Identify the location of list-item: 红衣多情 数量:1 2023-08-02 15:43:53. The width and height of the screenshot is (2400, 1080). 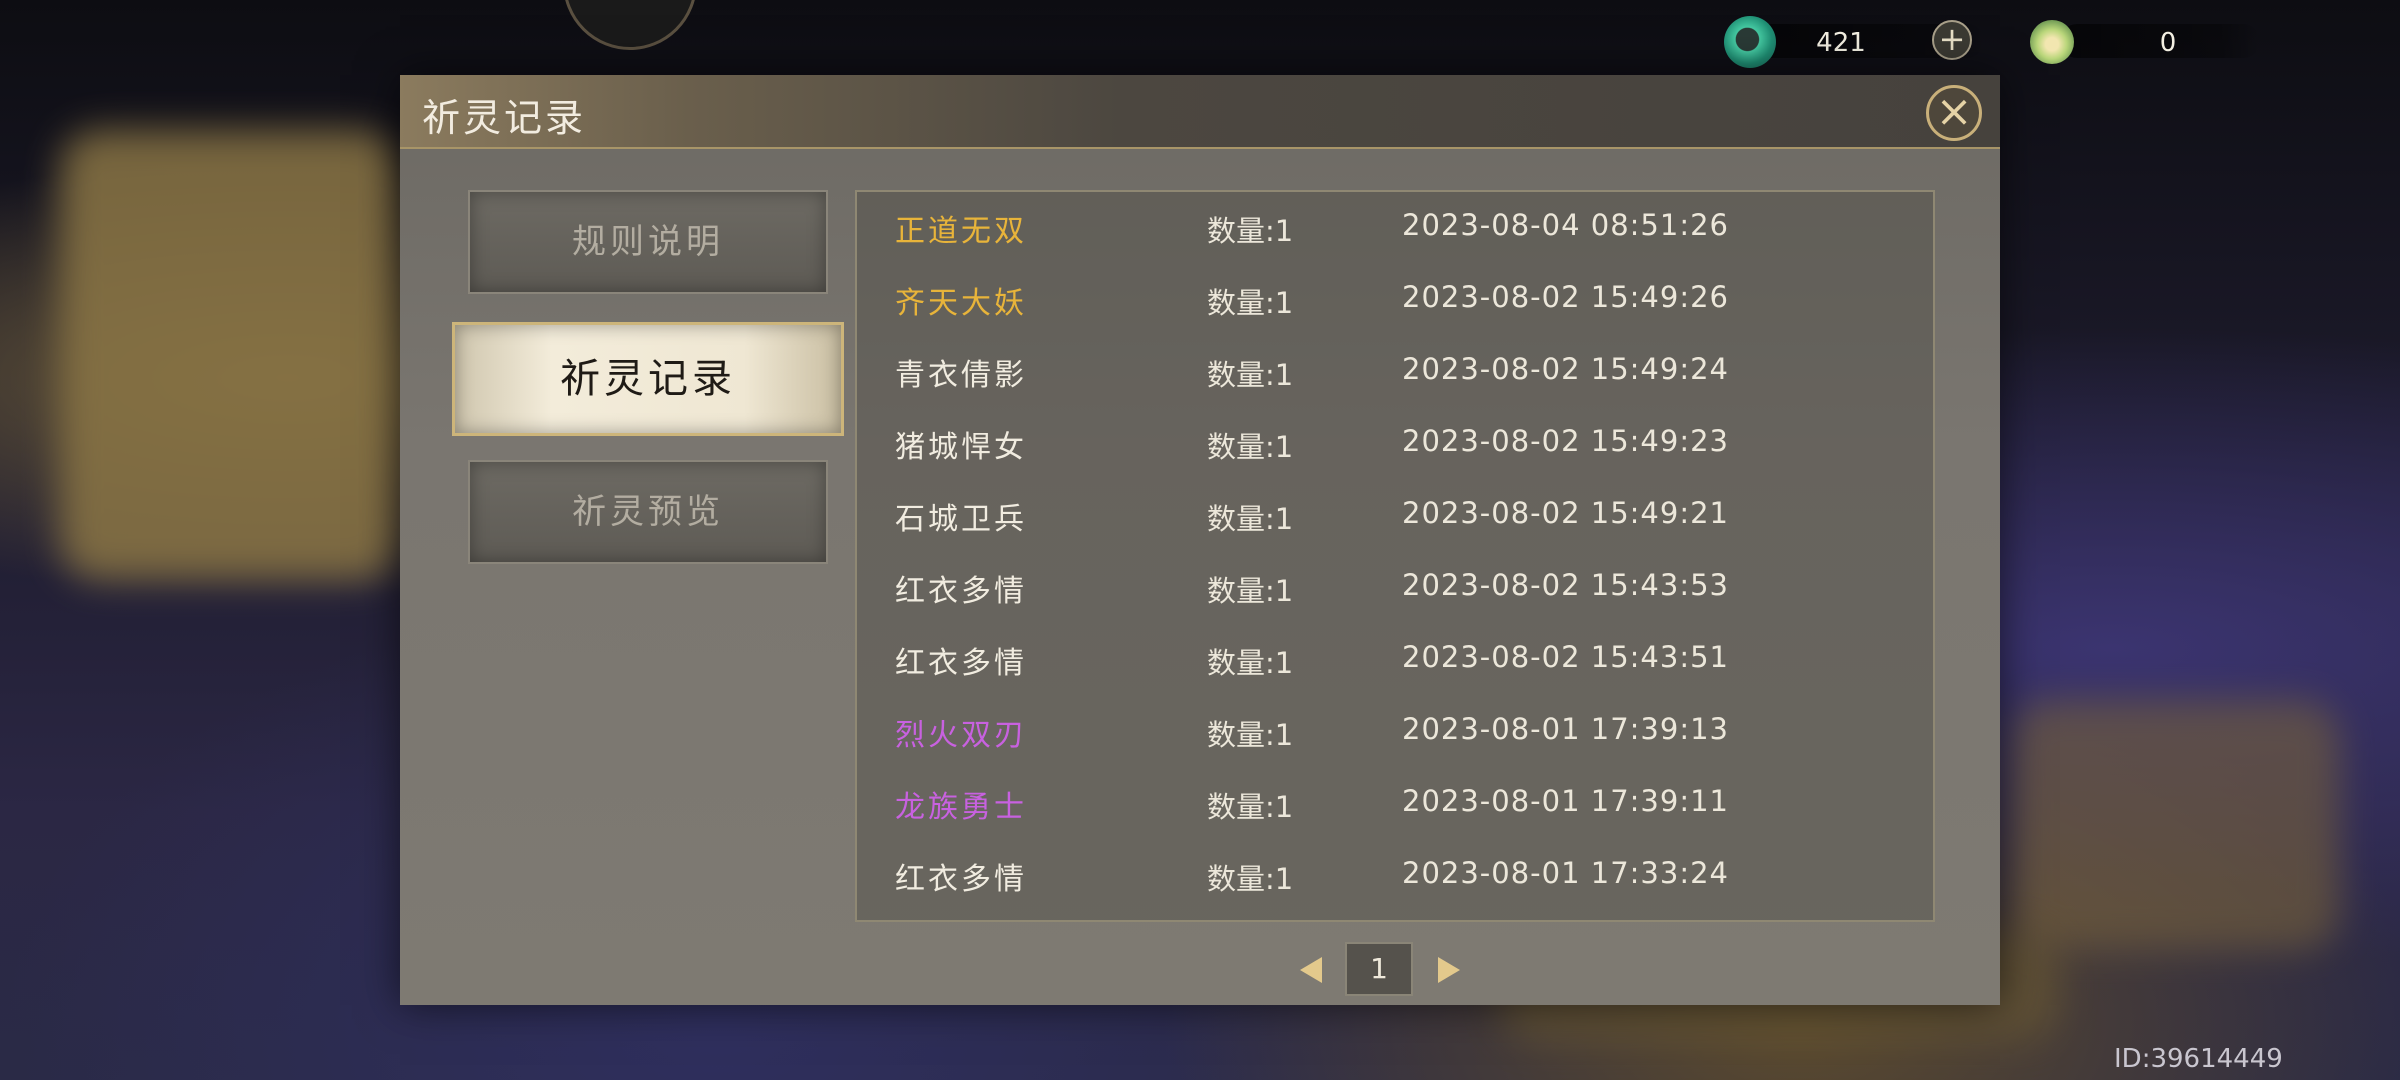
(1395, 588).